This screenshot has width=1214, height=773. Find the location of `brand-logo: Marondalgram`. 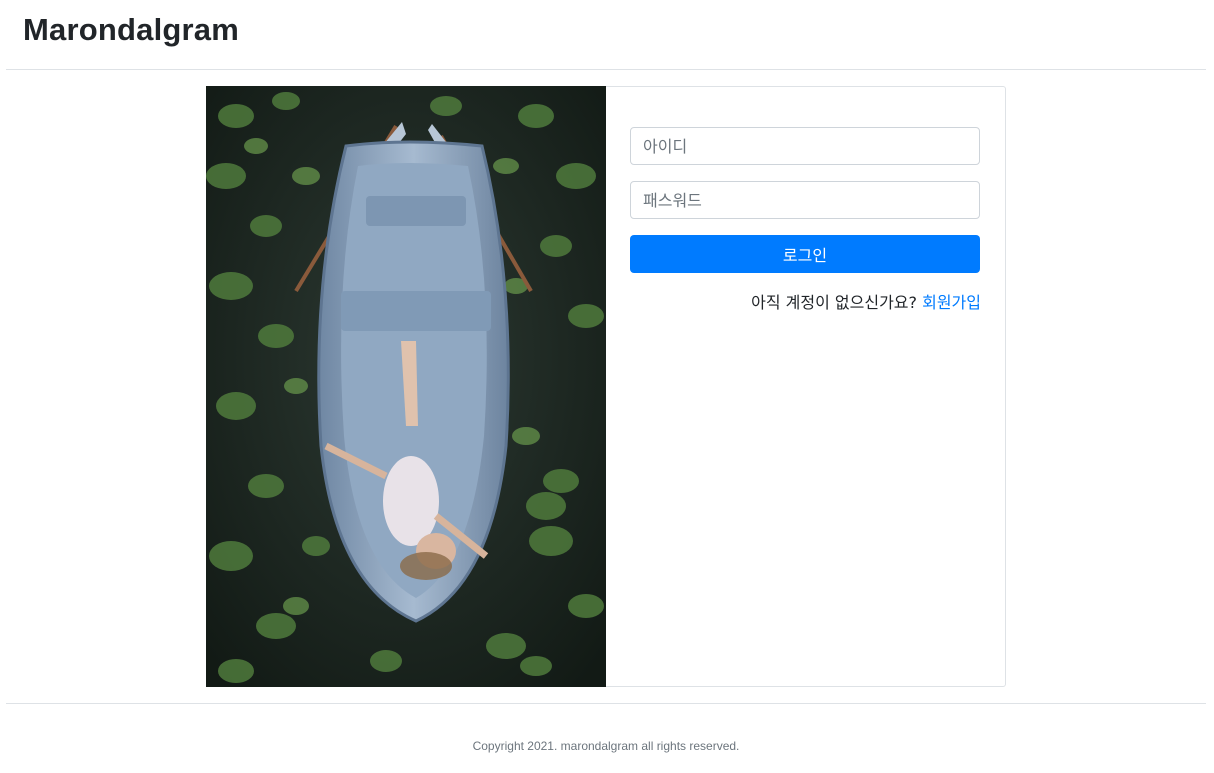

brand-logo: Marondalgram is located at coordinates (131, 30).